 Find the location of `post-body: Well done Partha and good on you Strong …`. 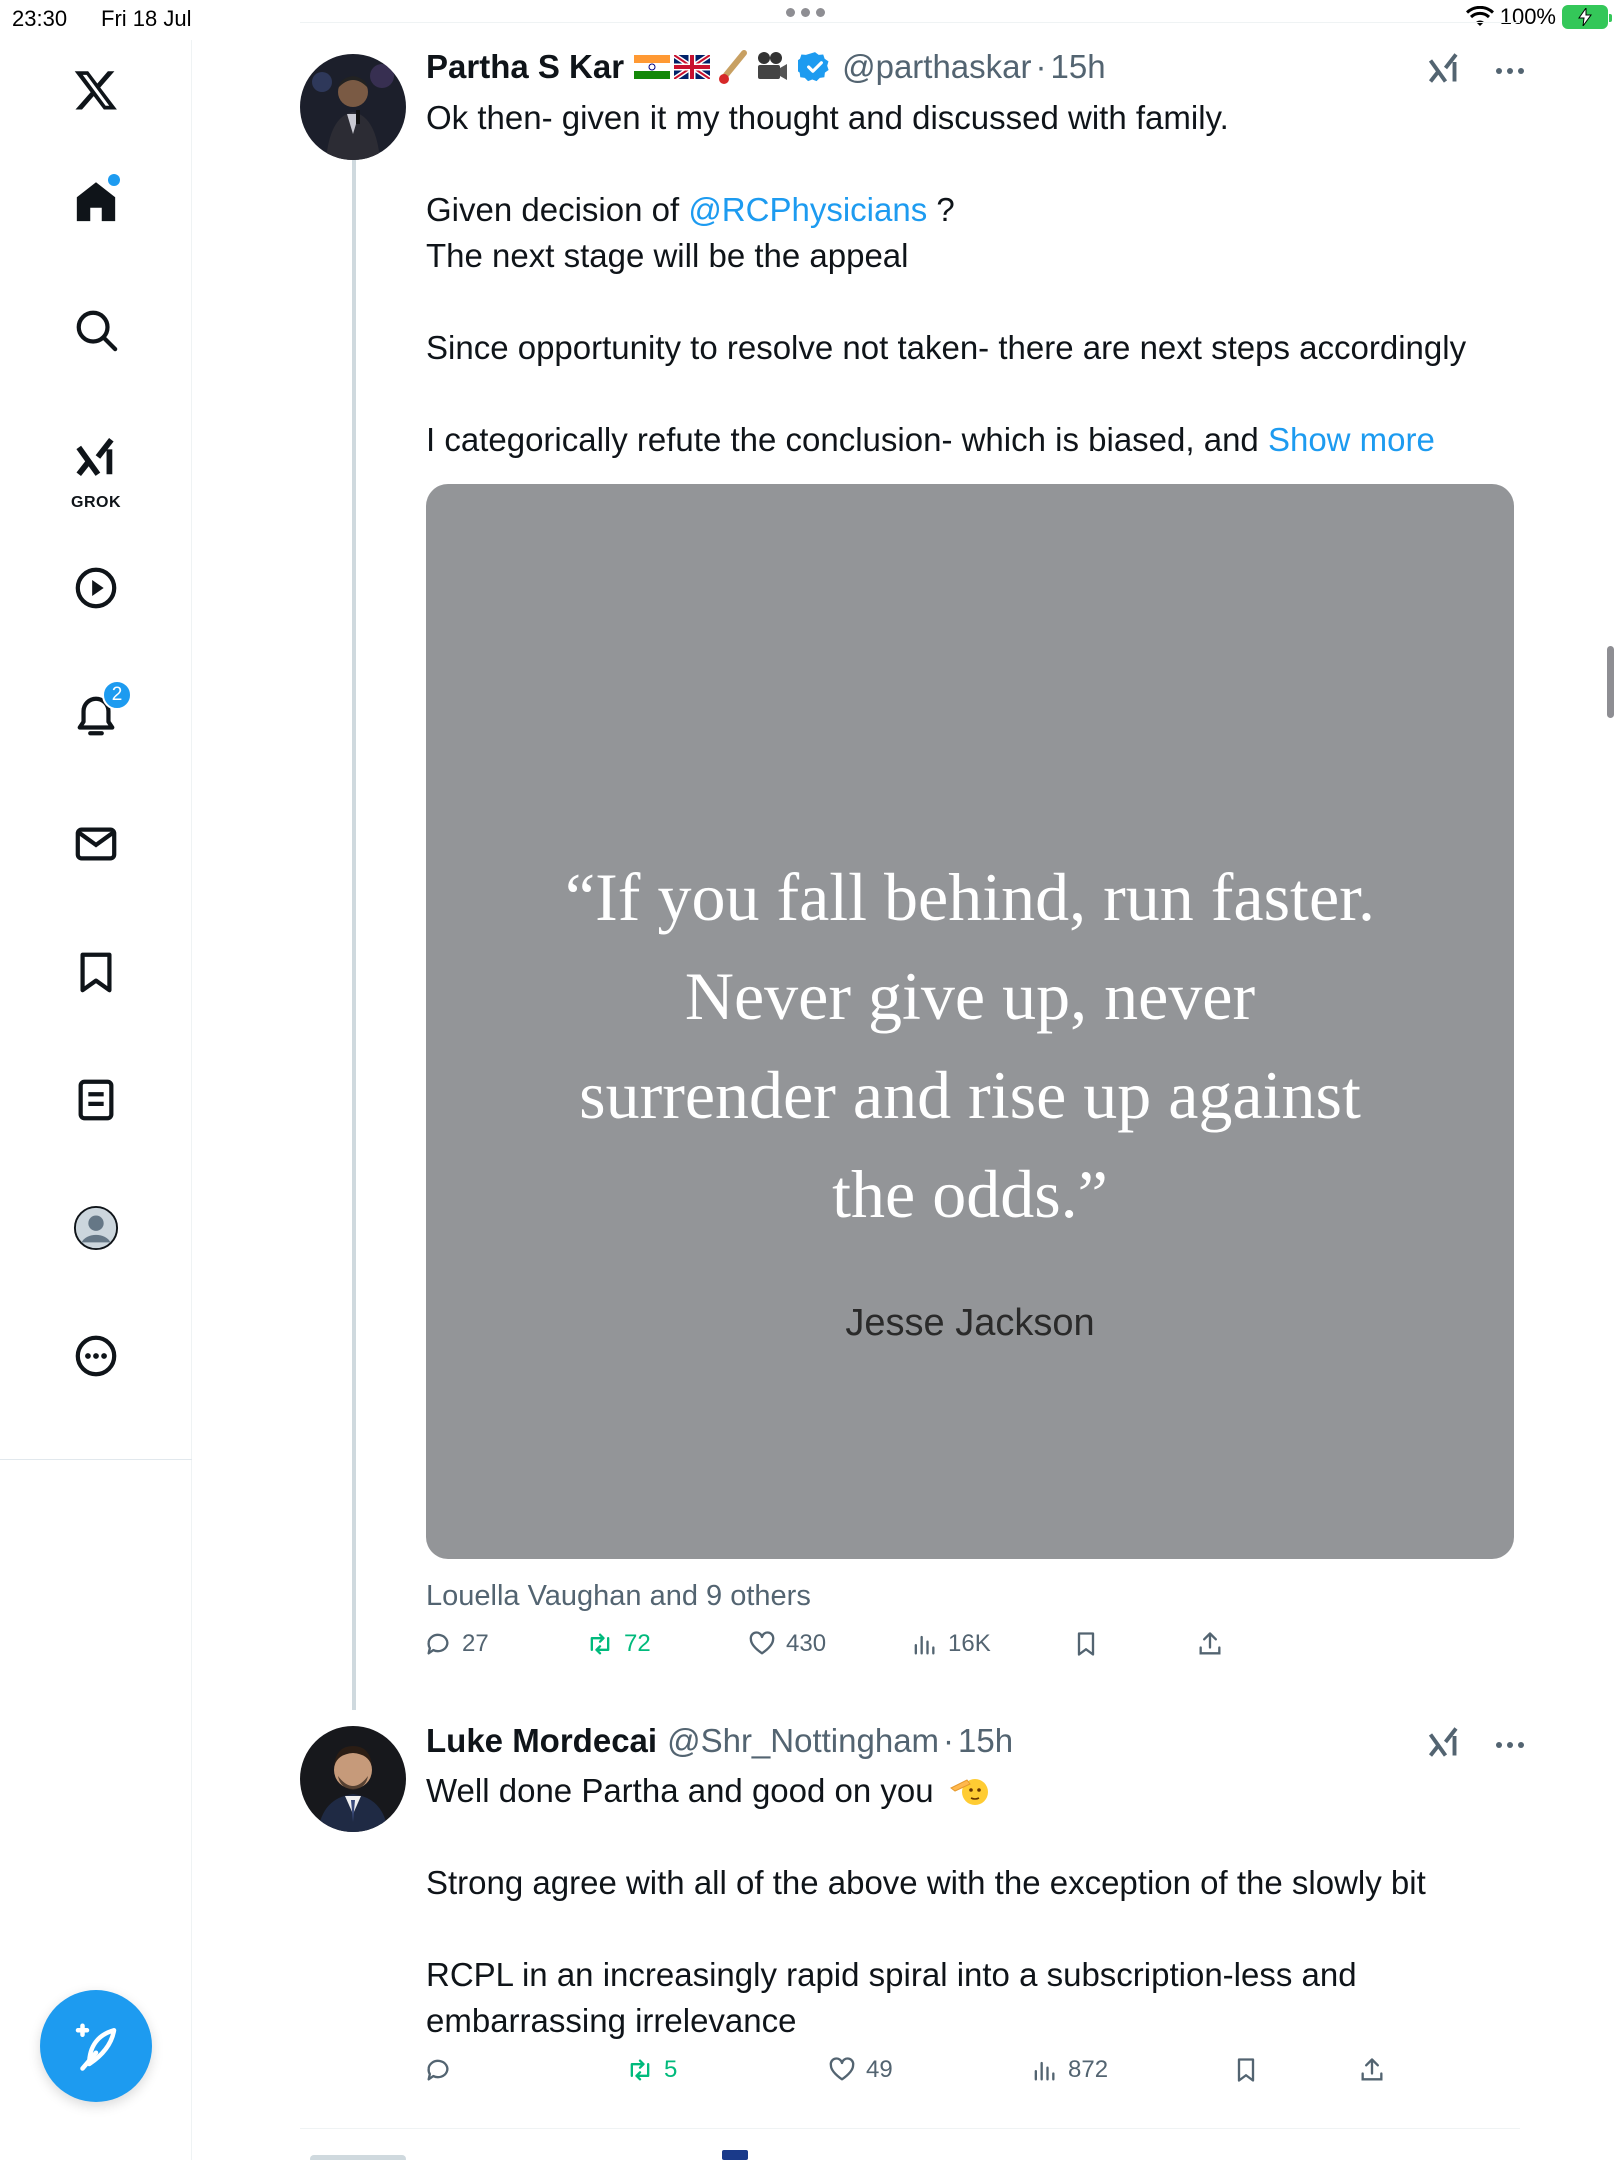

post-body: Well done Partha and good on you Strong … is located at coordinates (926, 1906).